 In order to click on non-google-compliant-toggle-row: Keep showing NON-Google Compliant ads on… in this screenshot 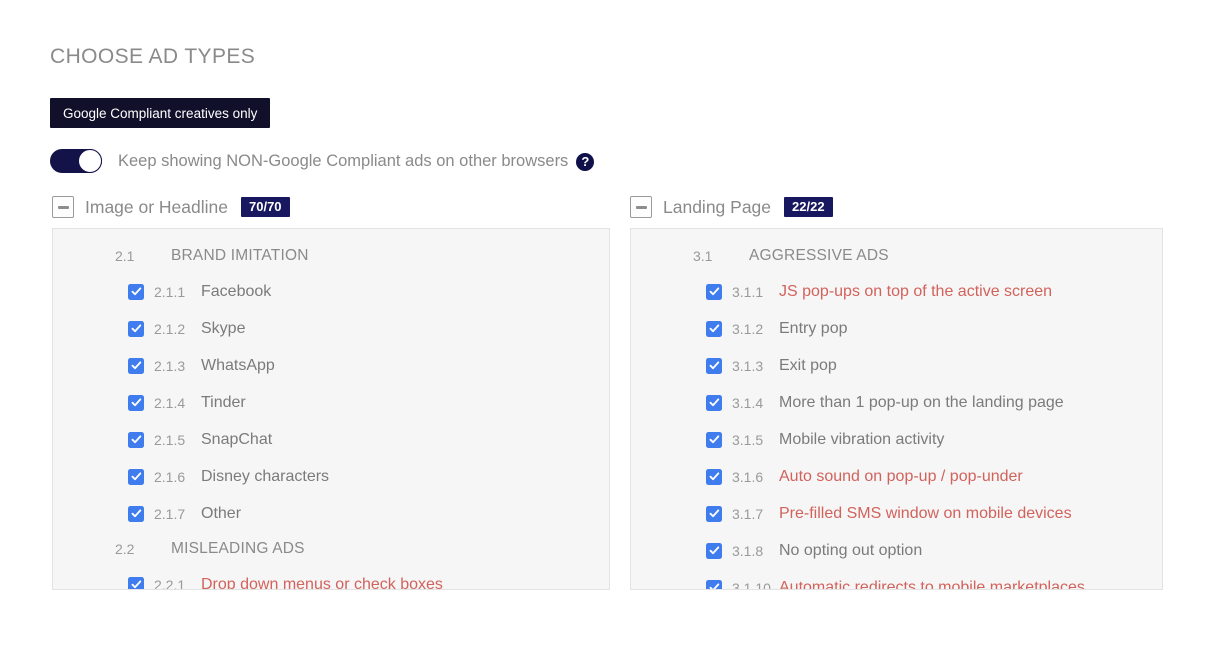, I will do `click(322, 161)`.